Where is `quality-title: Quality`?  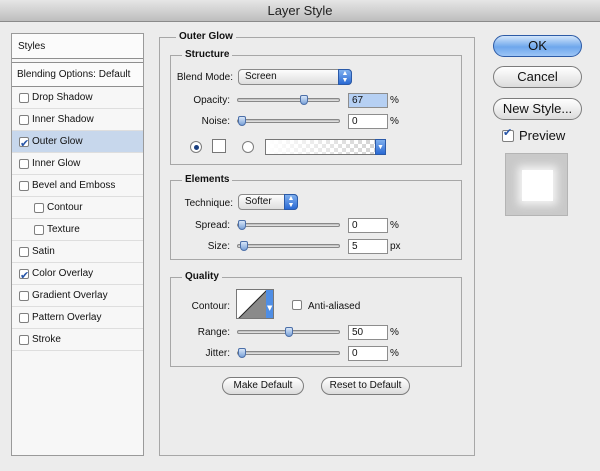
quality-title: Quality is located at coordinates (202, 276).